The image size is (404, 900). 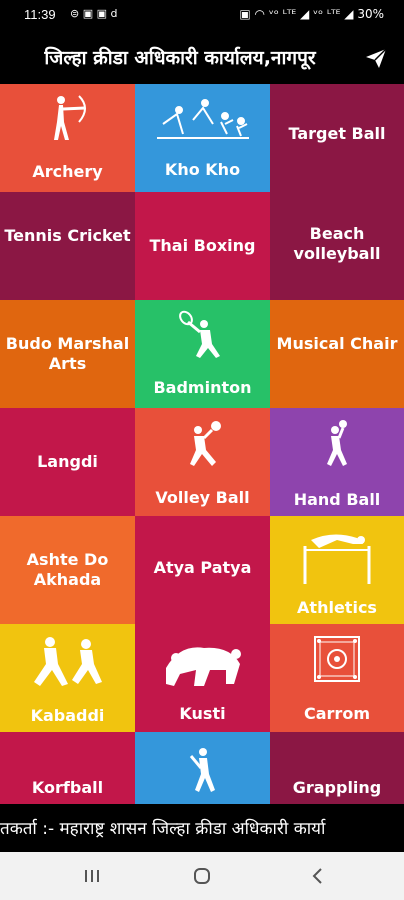 What do you see at coordinates (202, 119) in the screenshot?
I see `kho-kho-icon` at bounding box center [202, 119].